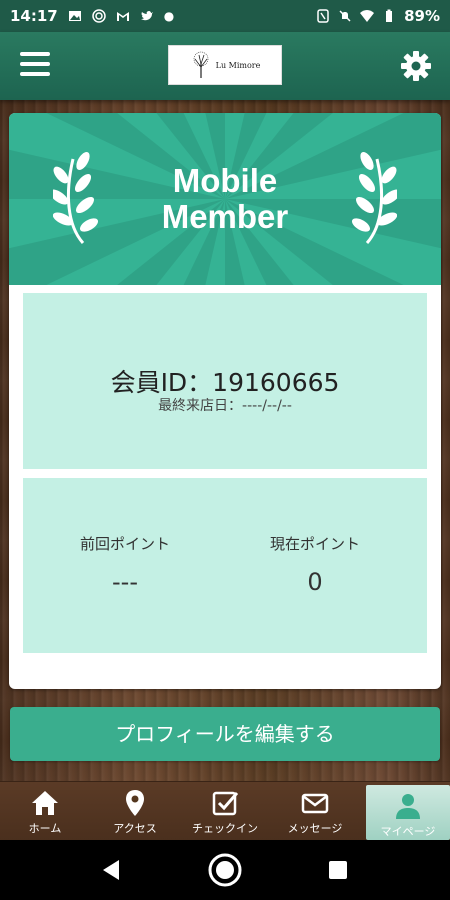 The width and height of the screenshot is (450, 900). What do you see at coordinates (408, 831) in the screenshot?
I see `tab-mypage-label: マイページ` at bounding box center [408, 831].